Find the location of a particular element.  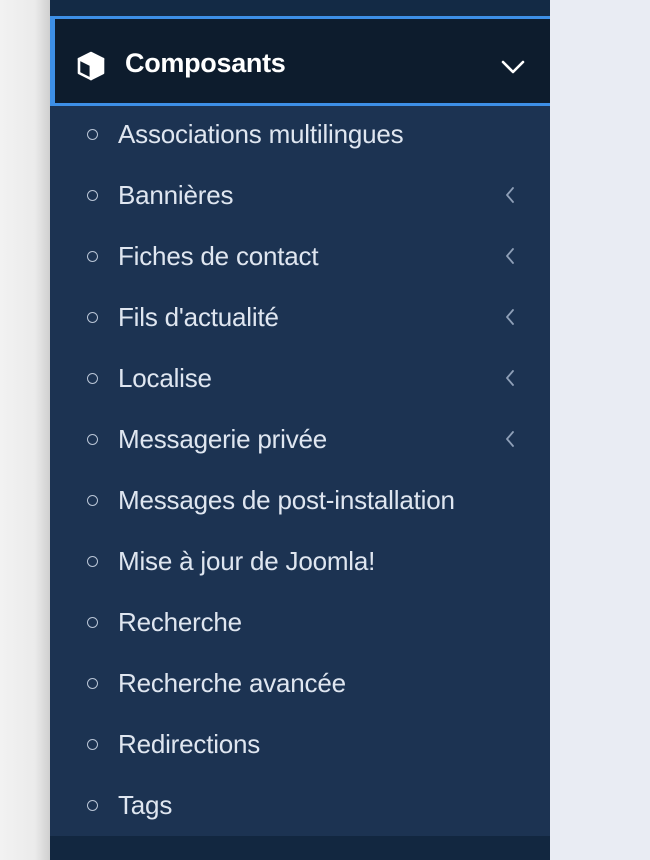

list-item-label: Fiches de contact is located at coordinates (218, 256).